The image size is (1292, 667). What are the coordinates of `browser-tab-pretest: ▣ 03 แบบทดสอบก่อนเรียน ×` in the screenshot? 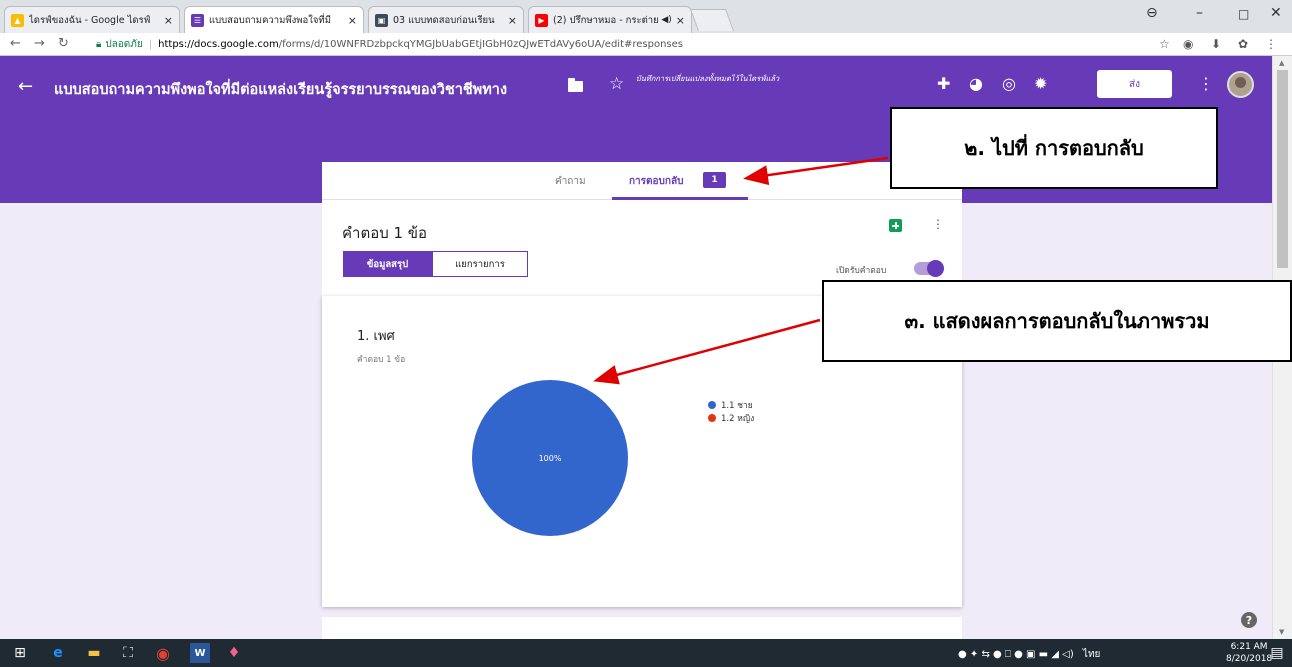 It's located at (446, 19).